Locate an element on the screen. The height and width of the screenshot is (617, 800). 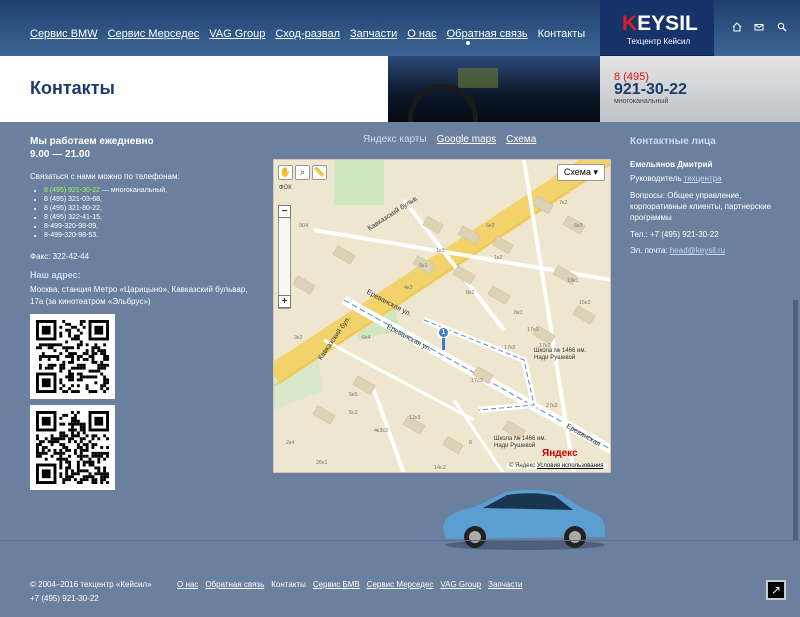
scroll-to-top-icon: ↗ is located at coordinates (776, 590).